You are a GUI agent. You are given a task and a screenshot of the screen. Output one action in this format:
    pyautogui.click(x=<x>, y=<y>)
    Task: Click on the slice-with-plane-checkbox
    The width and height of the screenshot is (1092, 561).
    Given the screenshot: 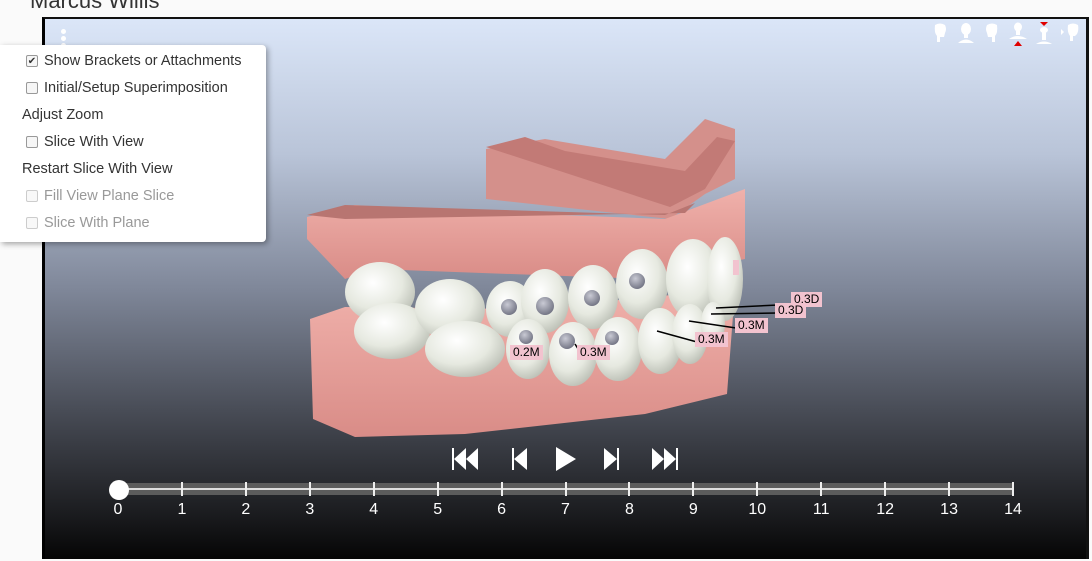 What is the action you would take?
    pyautogui.click(x=32, y=223)
    